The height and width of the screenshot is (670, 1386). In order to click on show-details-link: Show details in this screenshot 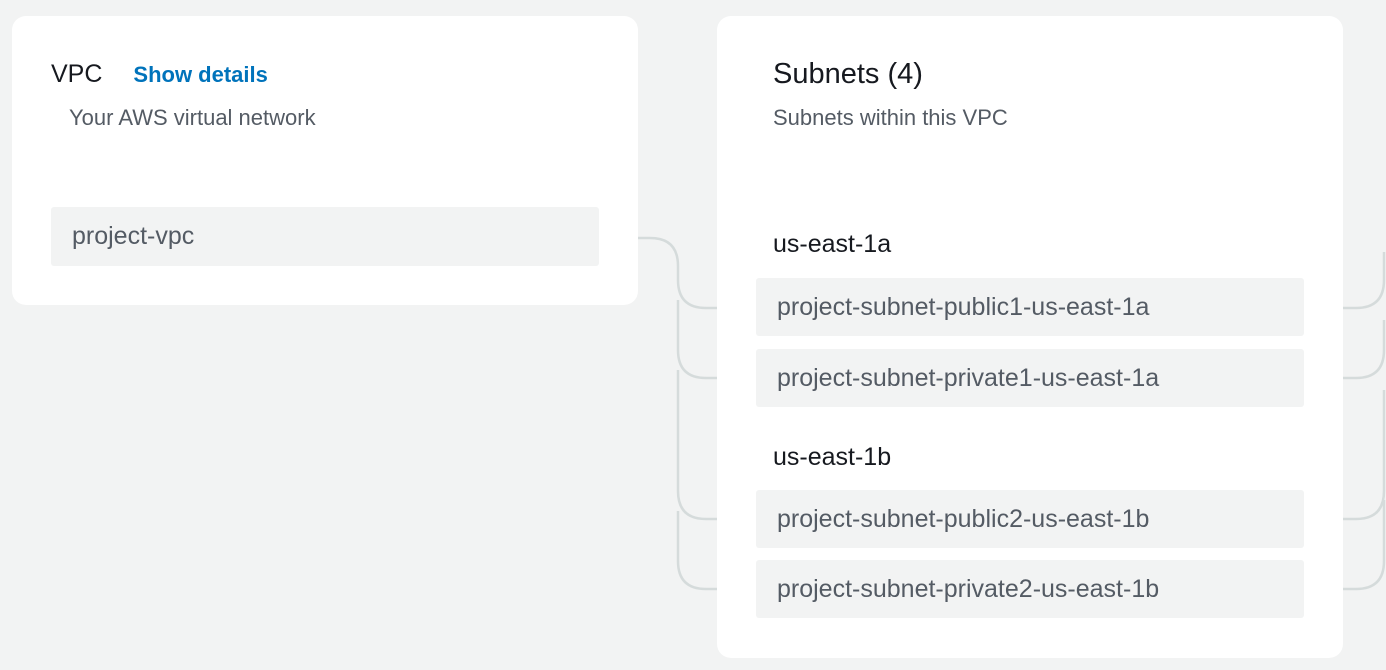, I will do `click(200, 75)`.